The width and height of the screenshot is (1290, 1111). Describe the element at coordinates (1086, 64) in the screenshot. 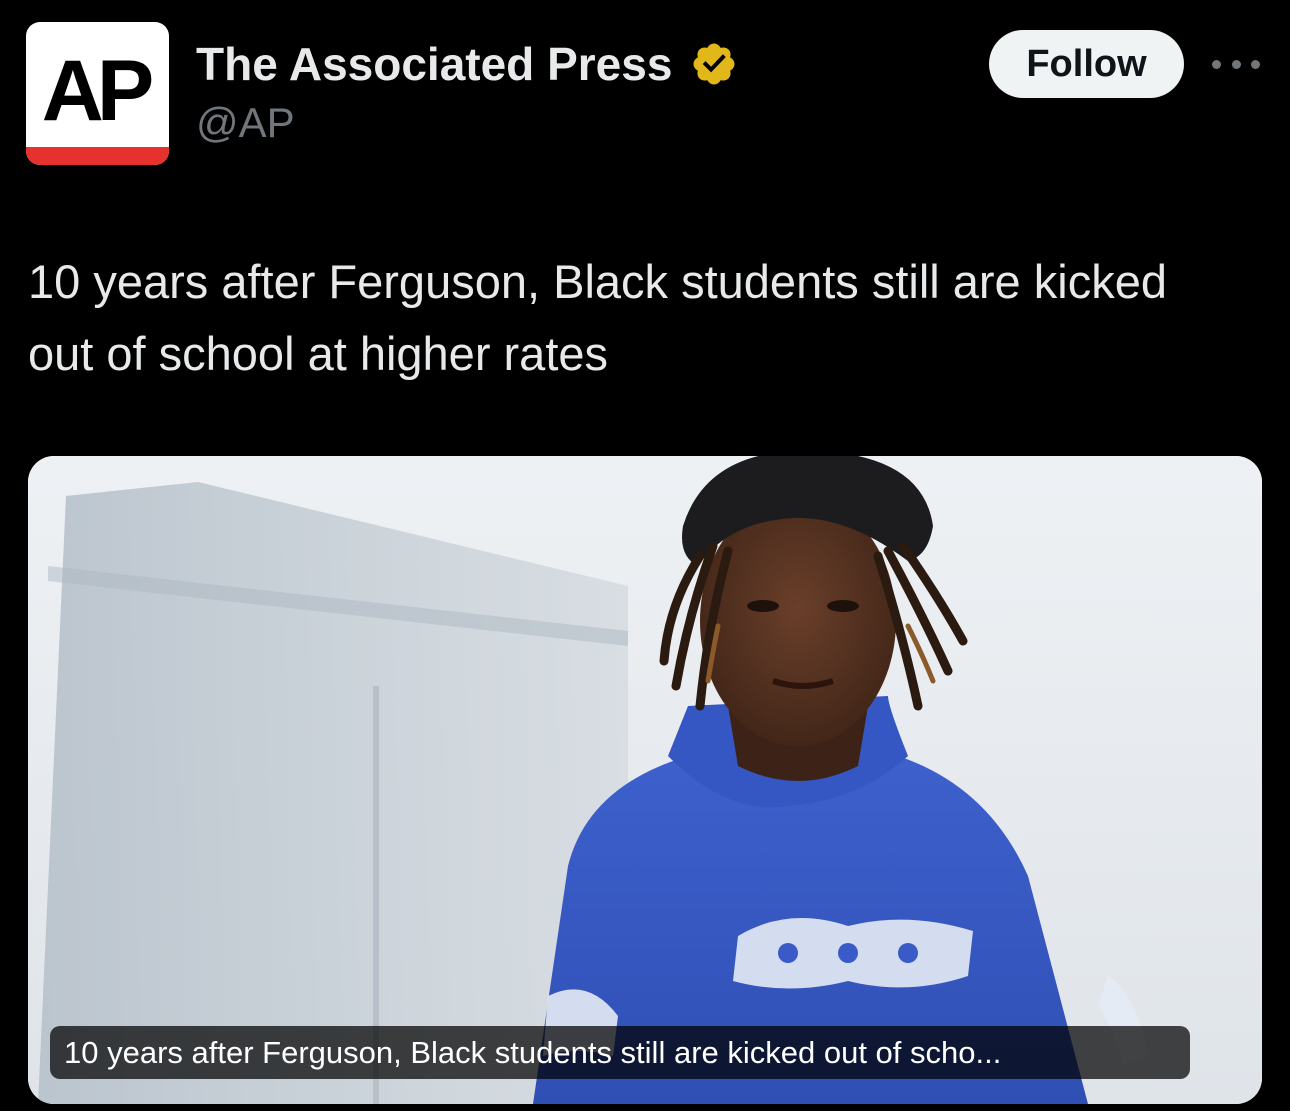

I see `follow-button: Follow` at that location.